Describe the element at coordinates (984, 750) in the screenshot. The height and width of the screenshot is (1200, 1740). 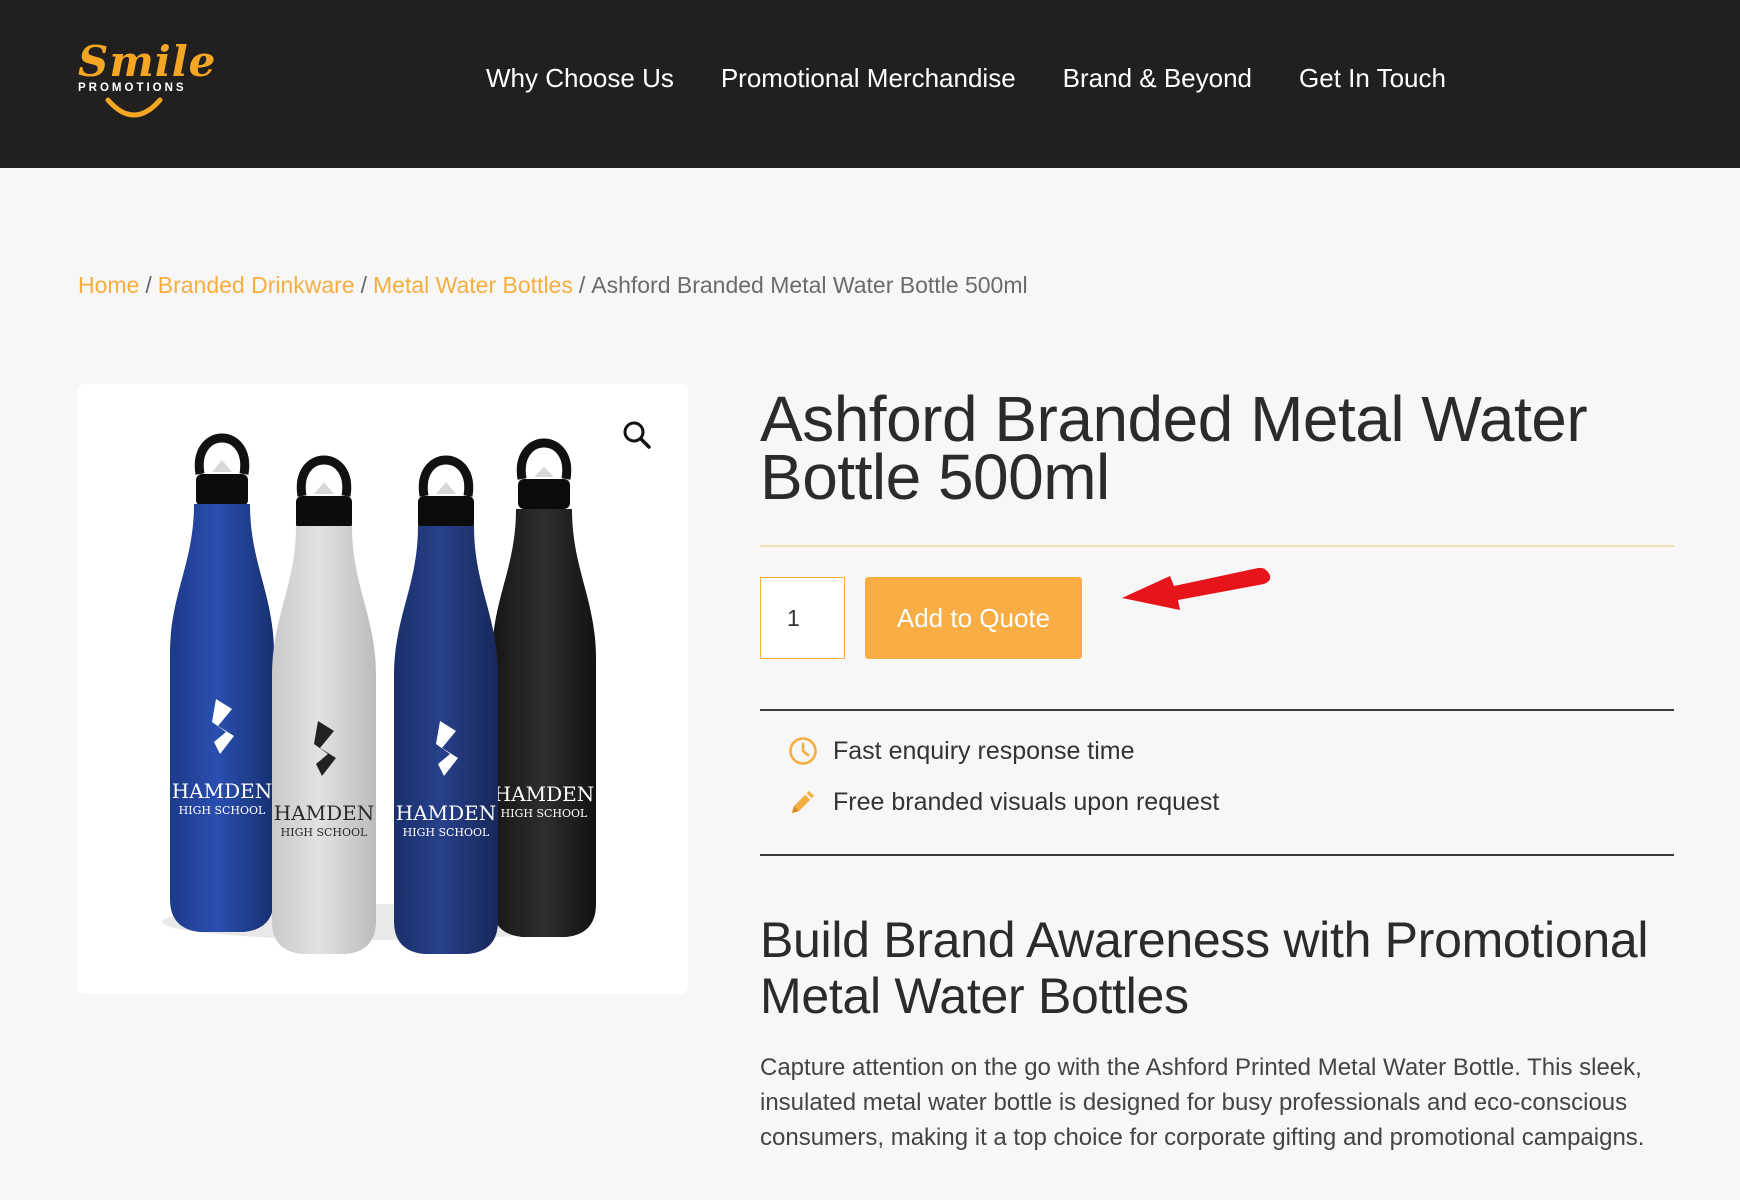
I see `feature-text: Fast enquiry response time` at that location.